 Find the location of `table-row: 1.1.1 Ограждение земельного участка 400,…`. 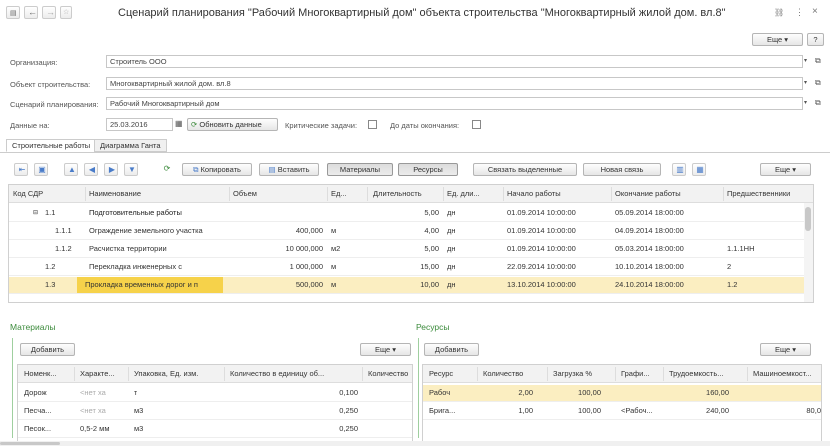

table-row: 1.1.1 Ограждение земельного участка 400,… is located at coordinates (411, 231).